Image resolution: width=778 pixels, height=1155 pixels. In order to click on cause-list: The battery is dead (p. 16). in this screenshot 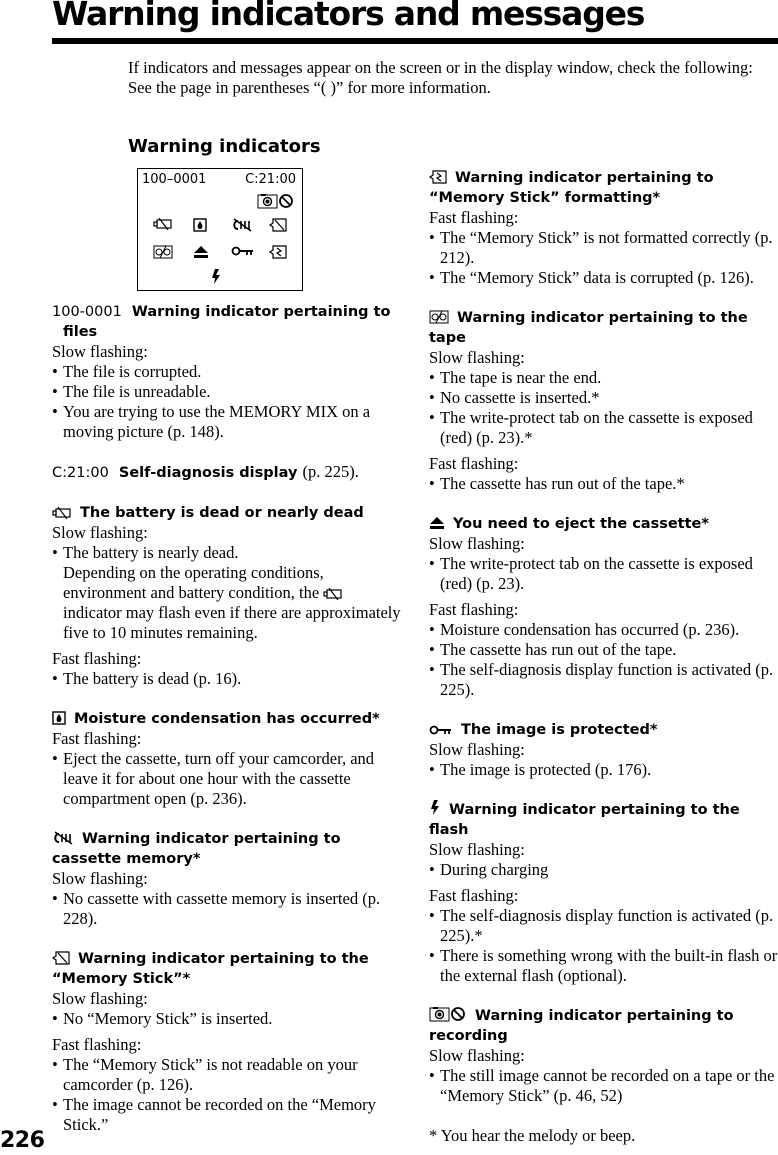, I will do `click(227, 679)`.